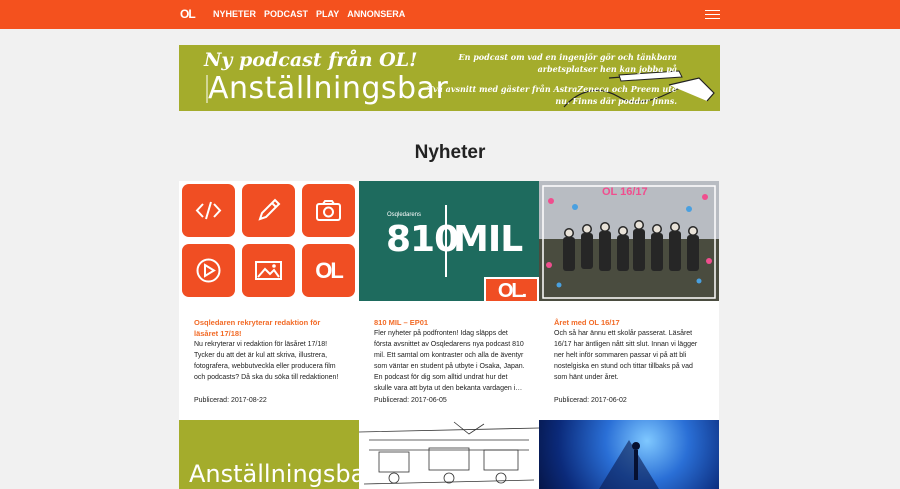 This screenshot has width=900, height=489. I want to click on img-overlay-label: OL 16/17, so click(625, 192).